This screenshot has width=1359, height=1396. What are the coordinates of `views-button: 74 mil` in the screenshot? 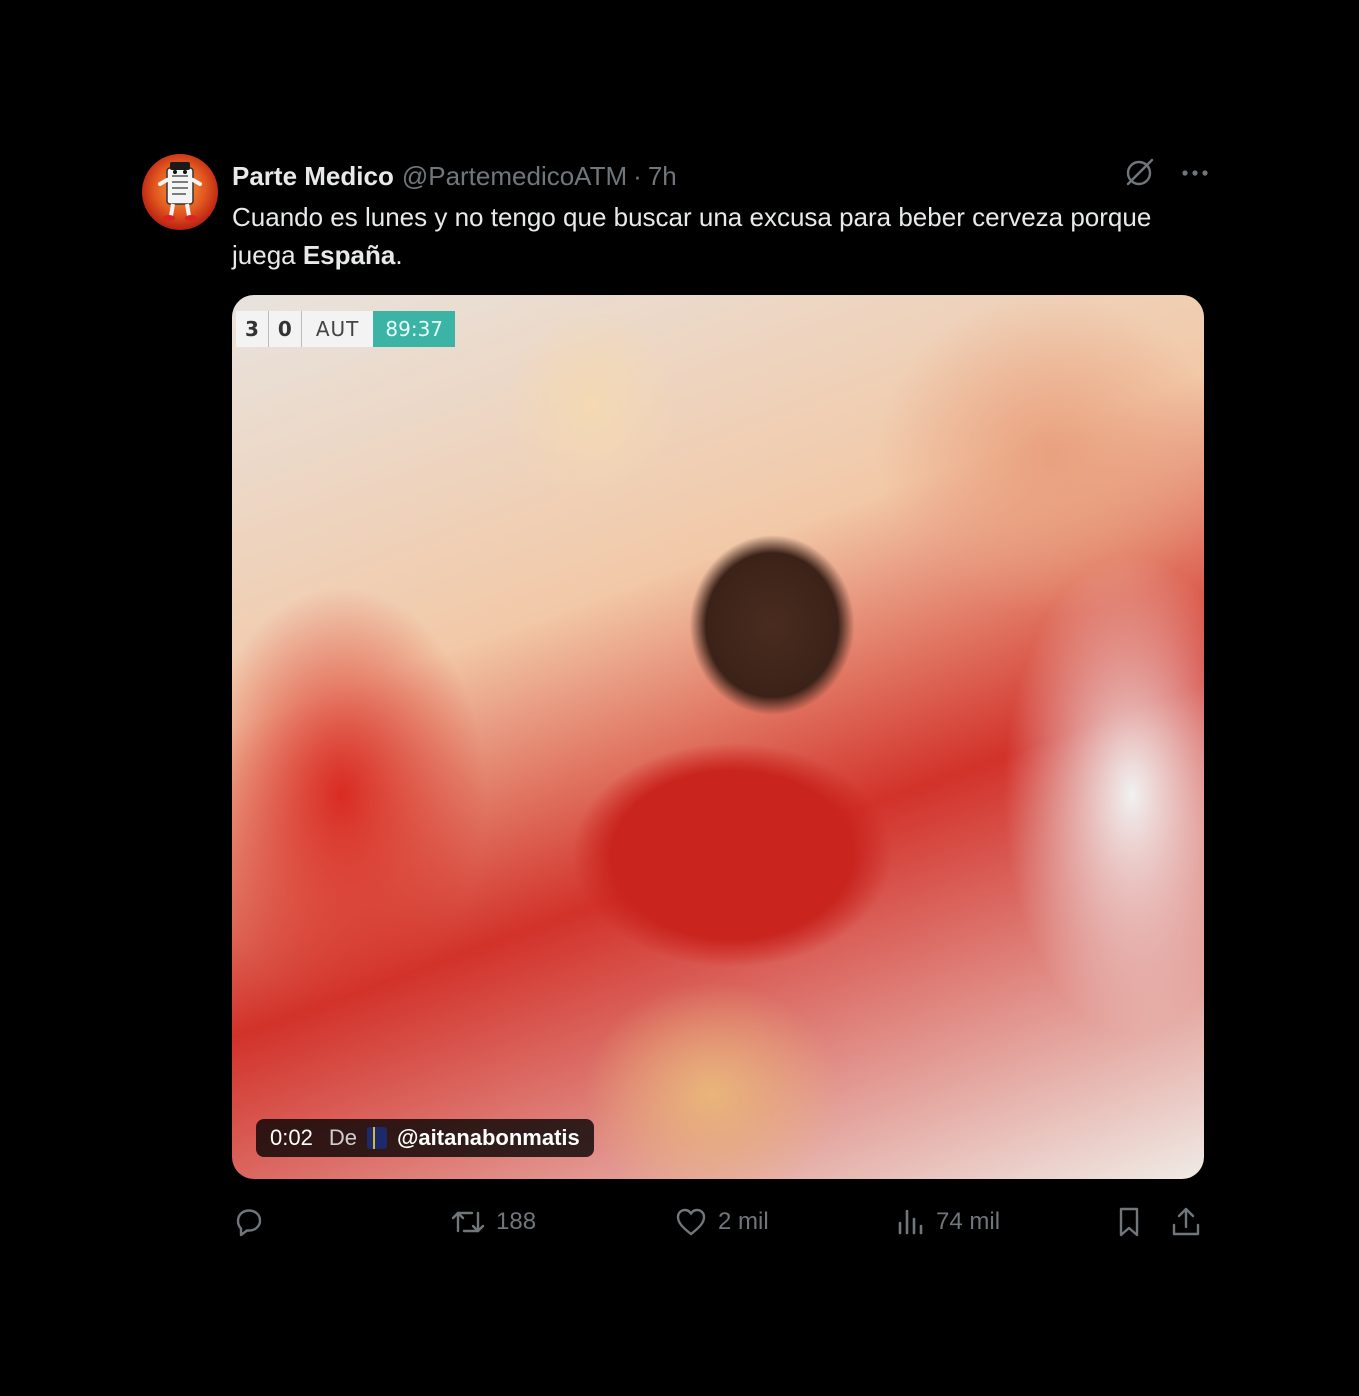 It's located at (948, 1222).